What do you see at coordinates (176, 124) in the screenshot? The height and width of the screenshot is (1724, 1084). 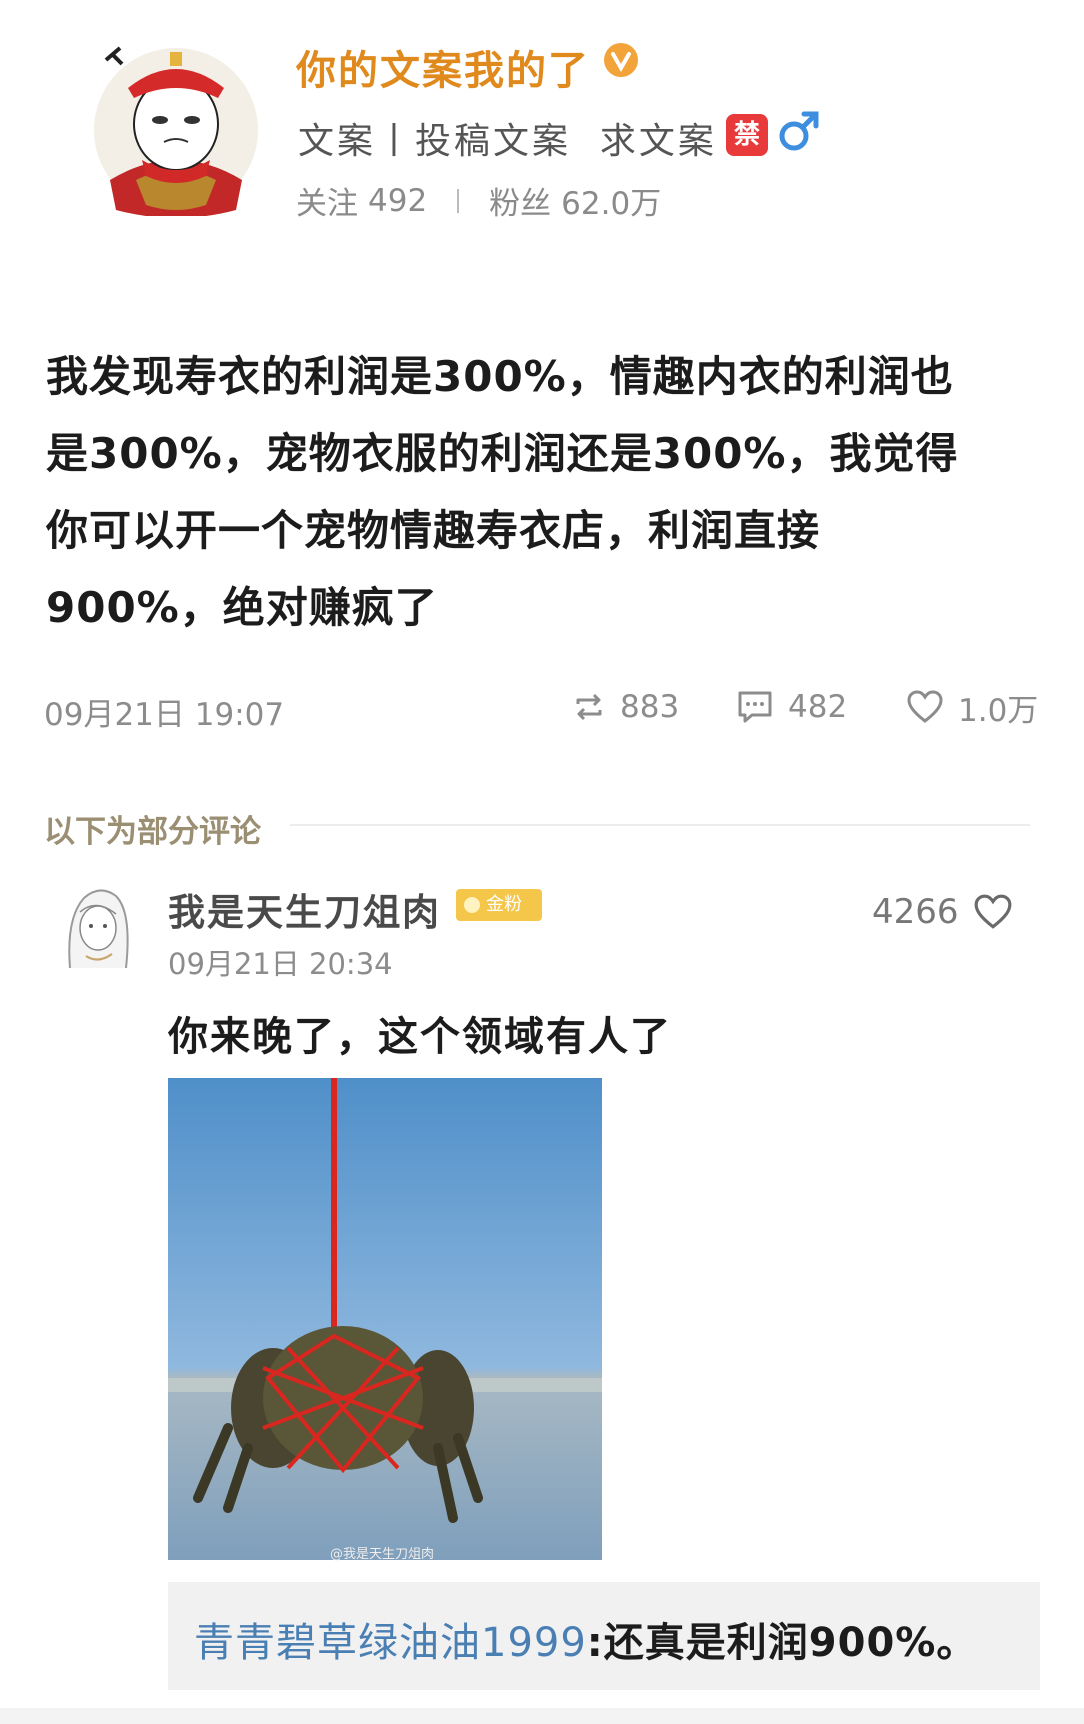 I see `author-avatar` at bounding box center [176, 124].